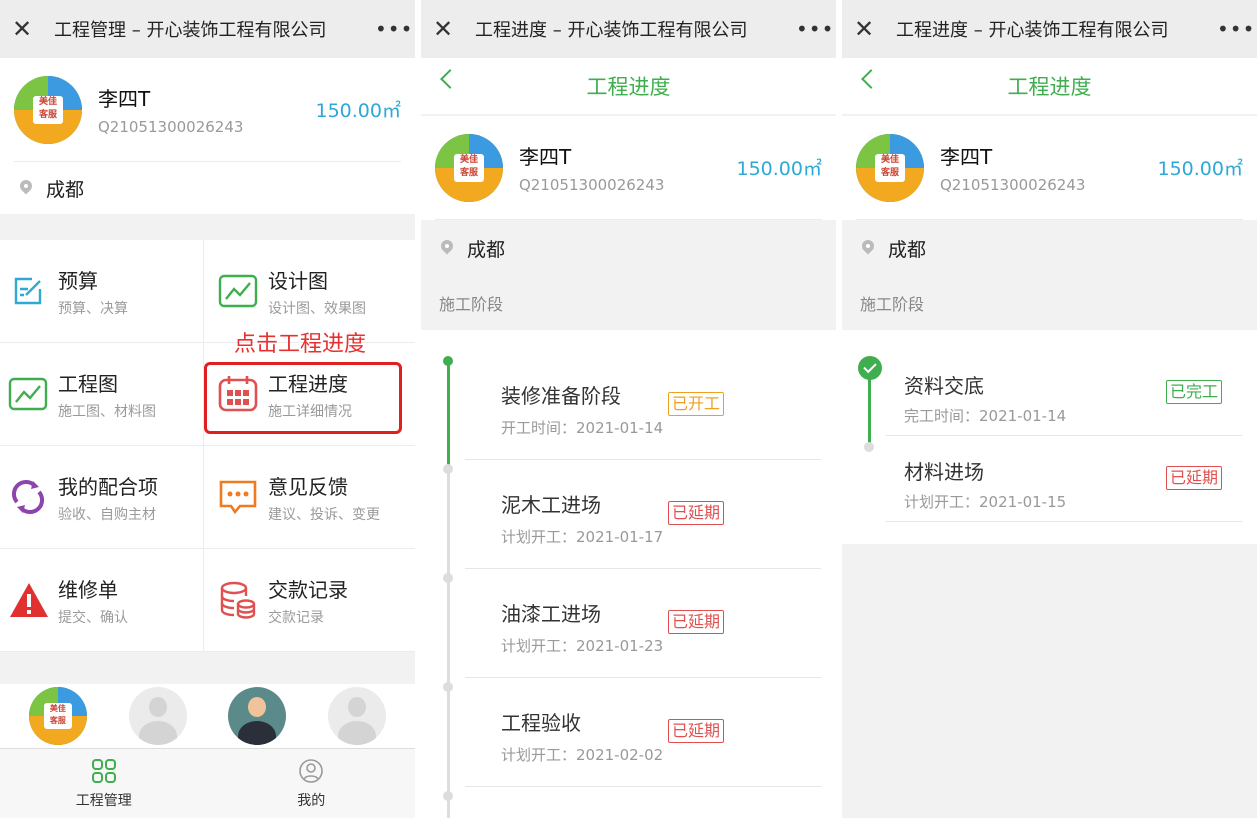  Describe the element at coordinates (104, 783) in the screenshot. I see `tab-project-management: 工程管理` at that location.